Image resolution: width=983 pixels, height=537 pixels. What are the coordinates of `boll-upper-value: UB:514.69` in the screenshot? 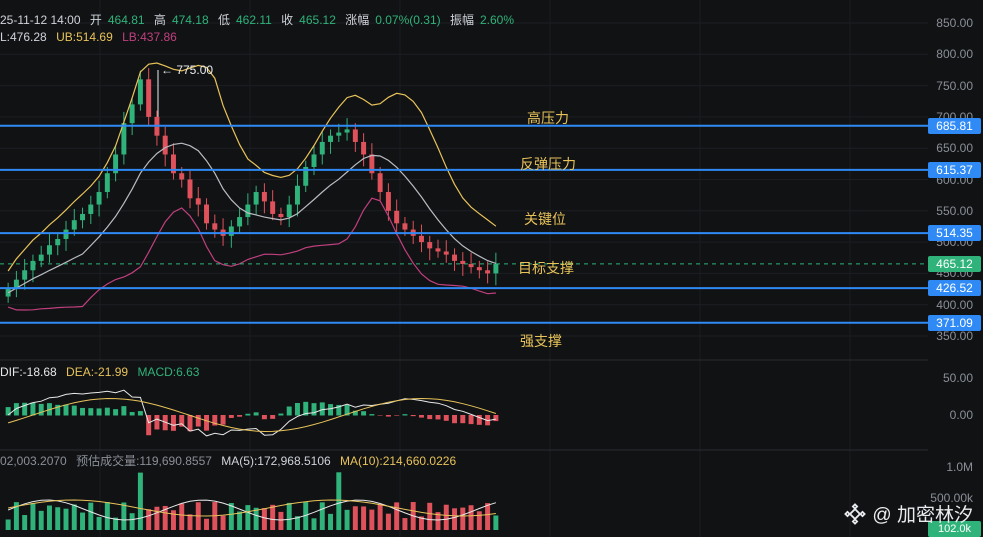 It's located at (84, 37).